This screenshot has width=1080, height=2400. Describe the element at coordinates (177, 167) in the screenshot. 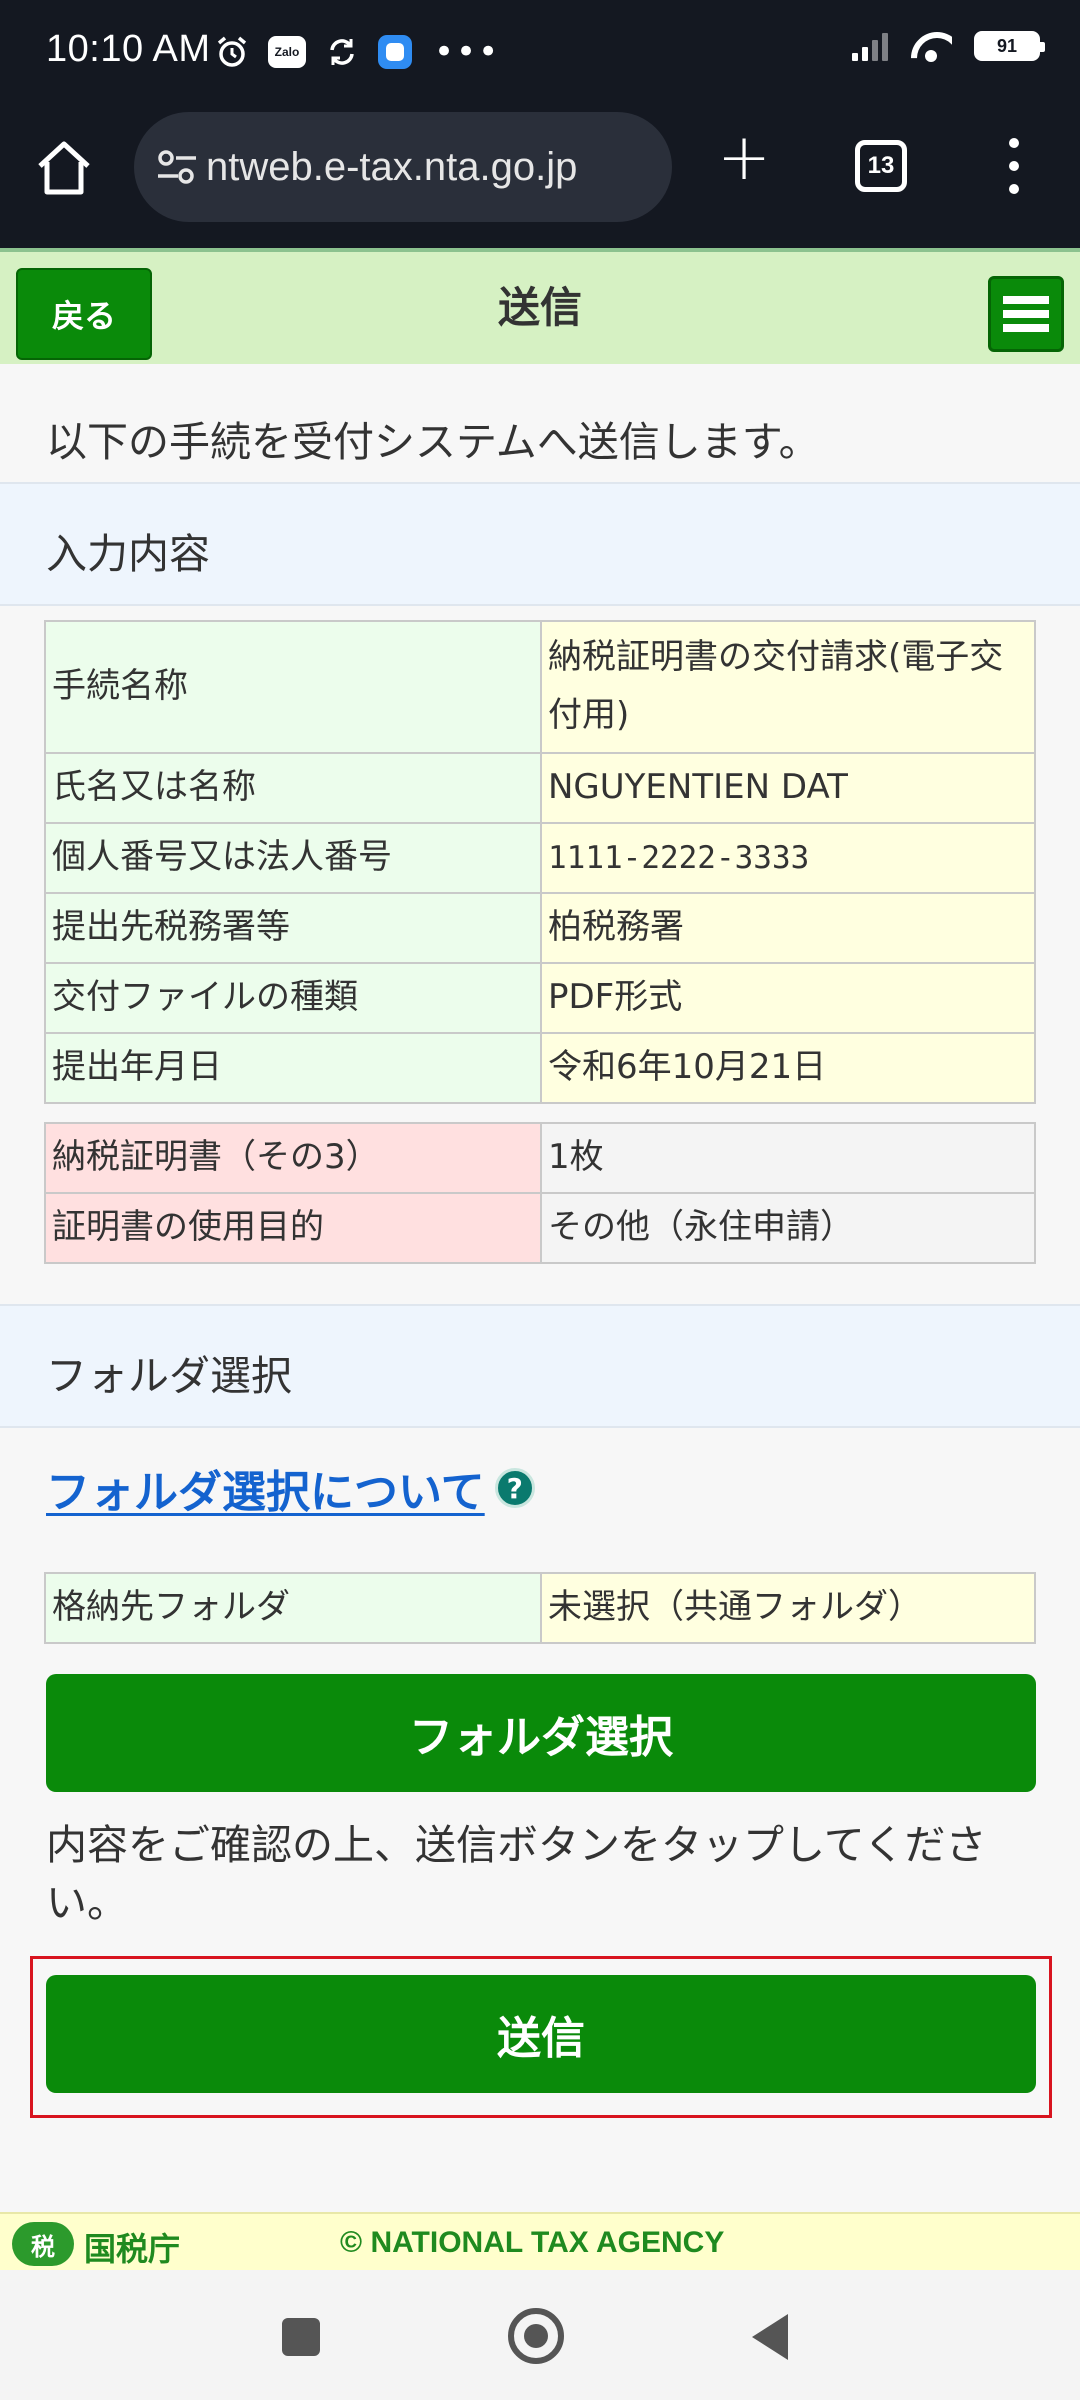

I see `site-settings-icon` at that location.